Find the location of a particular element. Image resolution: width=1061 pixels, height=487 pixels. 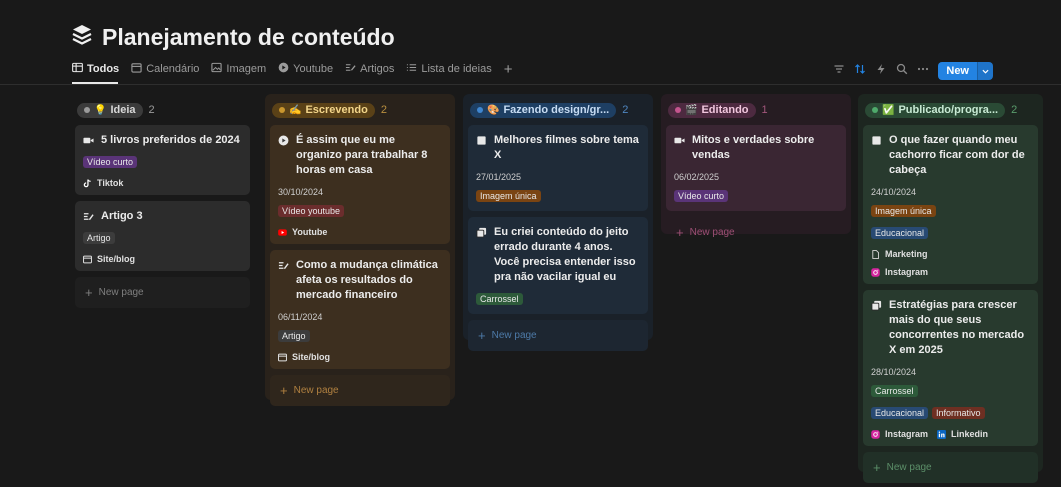

tab-imagem: Imagem is located at coordinates (238, 69).